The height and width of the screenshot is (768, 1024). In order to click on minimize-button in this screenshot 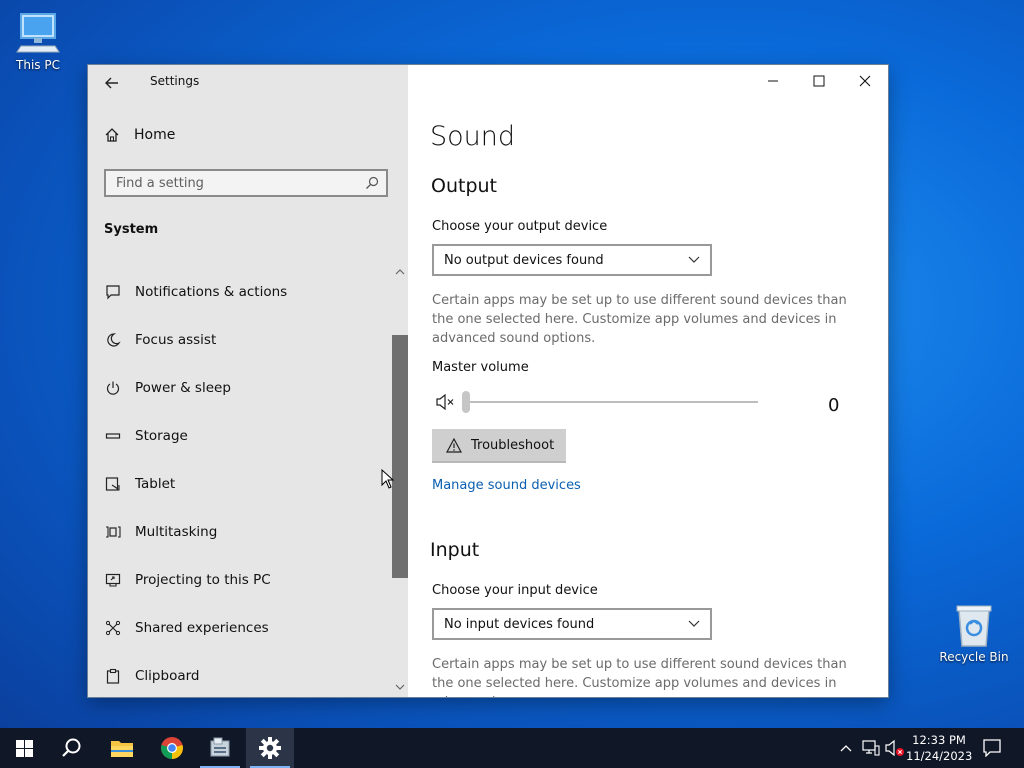, I will do `click(773, 81)`.